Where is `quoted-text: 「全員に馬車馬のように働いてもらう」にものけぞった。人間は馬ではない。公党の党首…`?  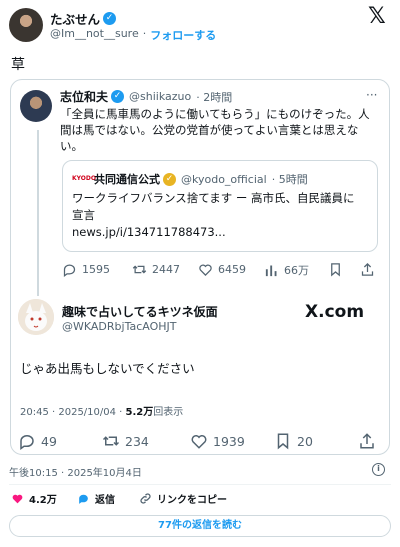
quoted-text: 「全員に馬車馬のように働いてもらう」にものけぞった。人間は馬ではない。公党の党首… is located at coordinates (215, 130).